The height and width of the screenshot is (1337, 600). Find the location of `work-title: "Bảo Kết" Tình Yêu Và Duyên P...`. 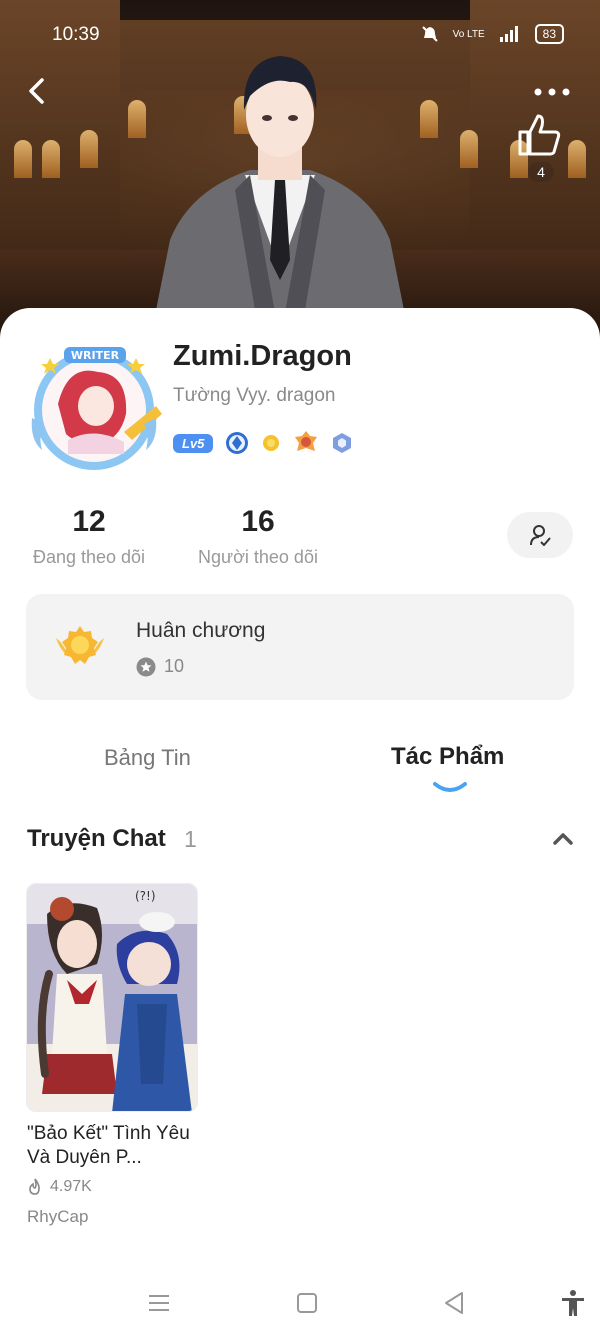

work-title: "Bảo Kết" Tình Yêu Và Duyên P... is located at coordinates (115, 1146).